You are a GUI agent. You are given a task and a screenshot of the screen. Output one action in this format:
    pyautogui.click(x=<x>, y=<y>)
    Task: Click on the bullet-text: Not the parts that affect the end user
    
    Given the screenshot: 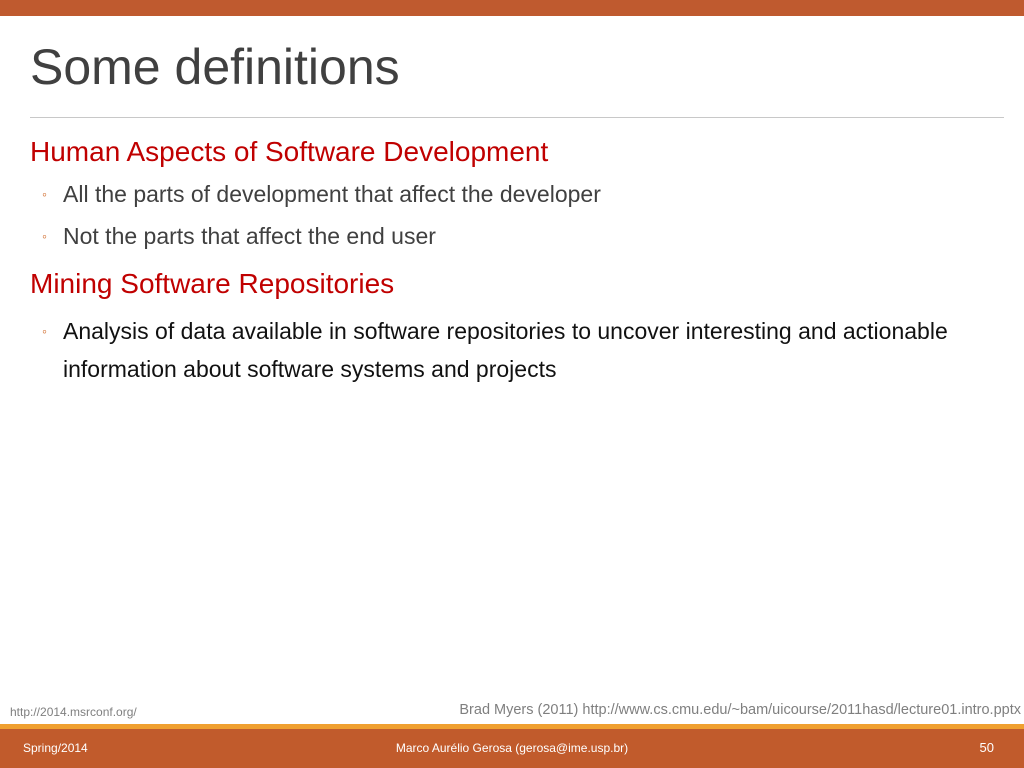 What is the action you would take?
    pyautogui.click(x=249, y=236)
    